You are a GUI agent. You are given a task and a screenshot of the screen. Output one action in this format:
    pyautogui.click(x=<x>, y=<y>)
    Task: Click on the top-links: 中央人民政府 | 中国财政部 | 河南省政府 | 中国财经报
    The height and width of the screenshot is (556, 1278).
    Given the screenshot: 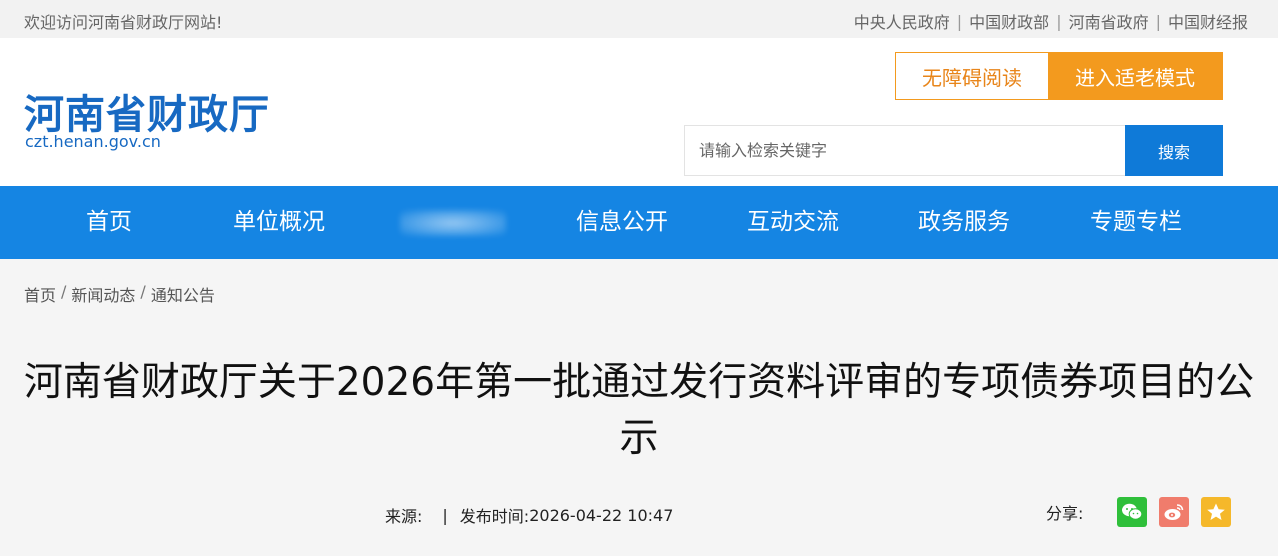 What is the action you would take?
    pyautogui.click(x=1051, y=21)
    